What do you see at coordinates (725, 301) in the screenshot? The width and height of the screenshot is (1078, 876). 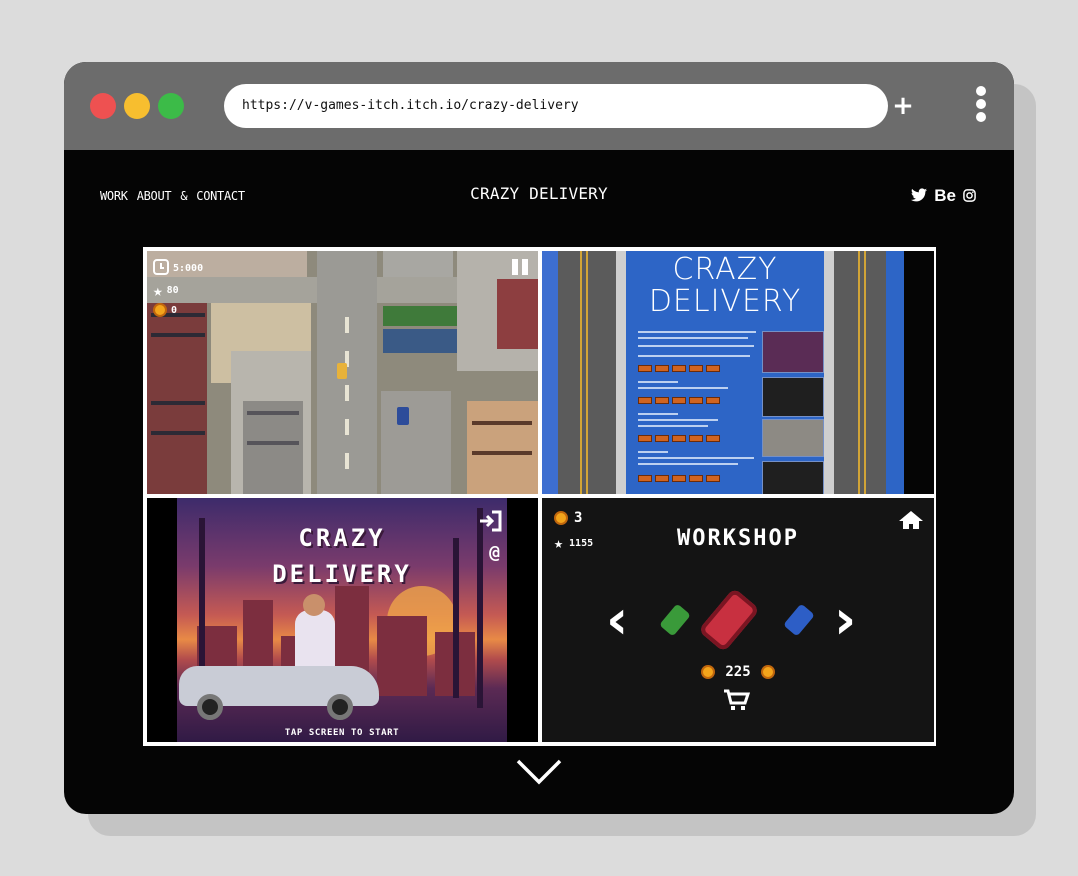 I see `itch-page-title-line2: DELIVERY` at bounding box center [725, 301].